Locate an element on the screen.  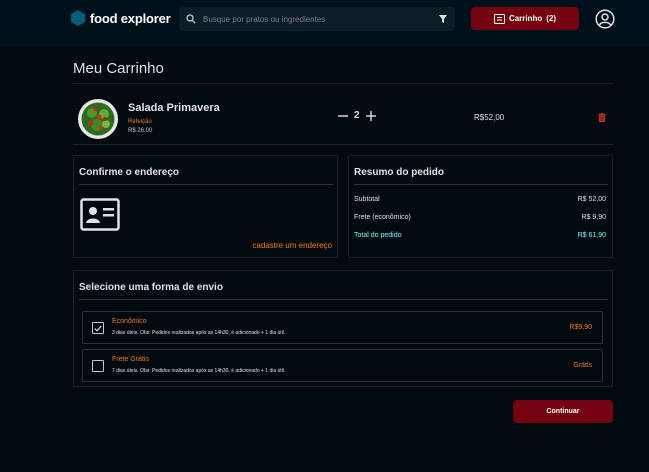
summary-divider is located at coordinates (481, 184).